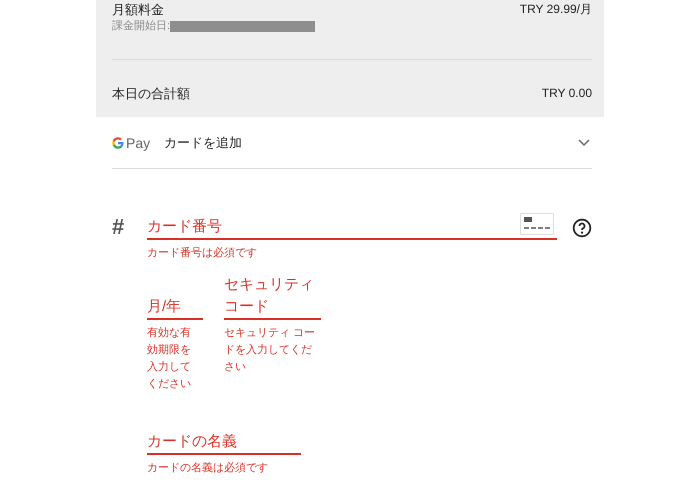  Describe the element at coordinates (141, 26) in the screenshot. I see `date-label: 課金開始日:` at that location.